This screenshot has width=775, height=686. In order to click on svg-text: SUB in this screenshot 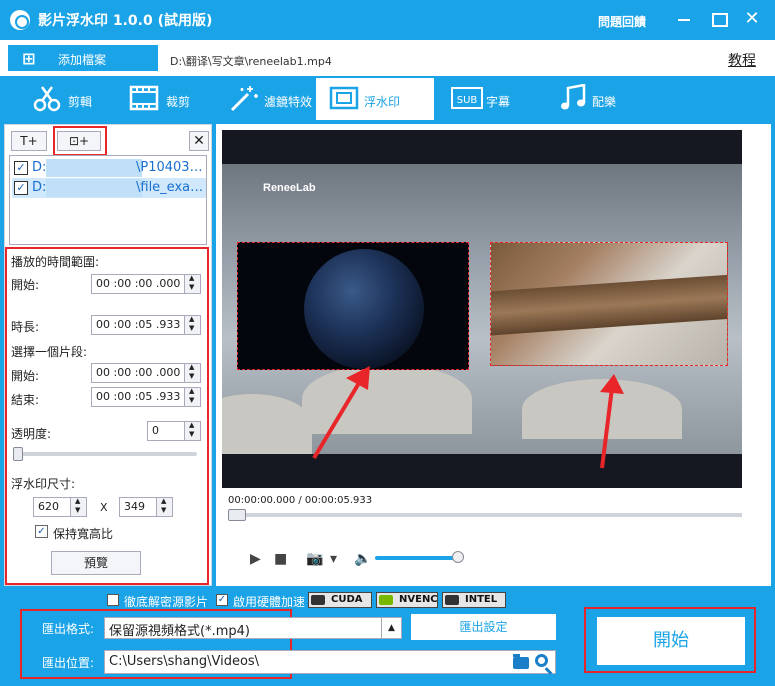, I will do `click(467, 100)`.